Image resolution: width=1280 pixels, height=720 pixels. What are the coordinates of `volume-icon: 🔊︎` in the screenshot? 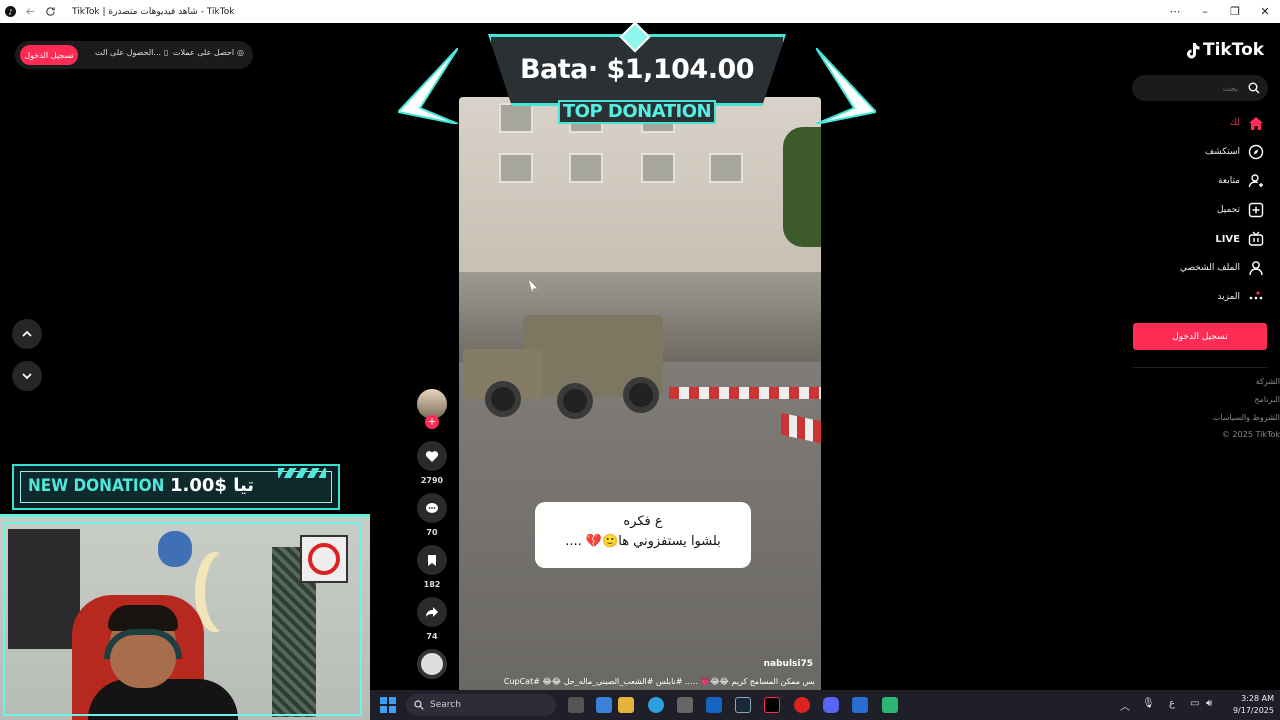 It's located at (1209, 703).